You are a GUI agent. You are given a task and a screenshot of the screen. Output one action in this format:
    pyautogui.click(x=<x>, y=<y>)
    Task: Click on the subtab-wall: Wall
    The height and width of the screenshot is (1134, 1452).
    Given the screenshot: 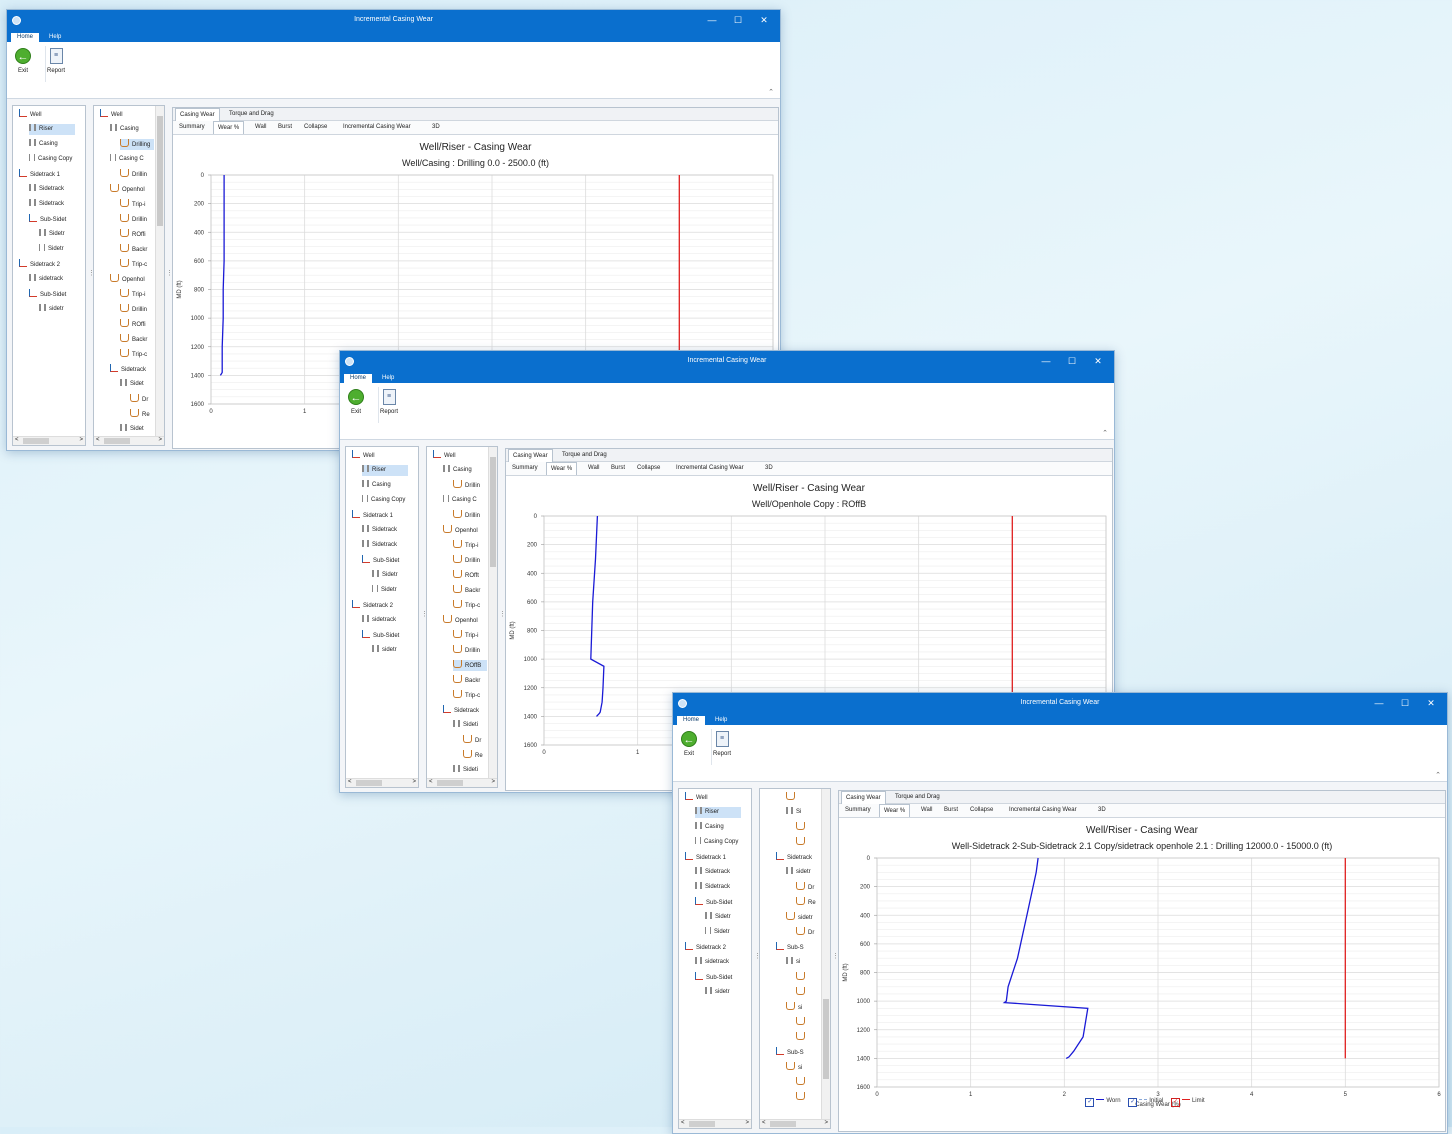 What is the action you would take?
    pyautogui.click(x=260, y=127)
    